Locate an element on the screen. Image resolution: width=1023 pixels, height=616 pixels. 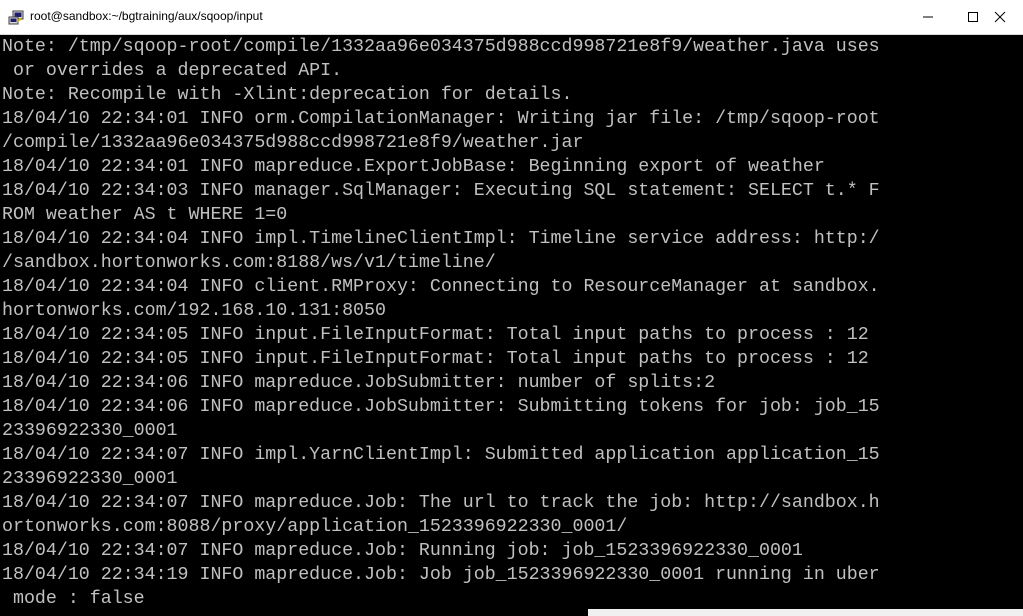
terminal-line: mode : false is located at coordinates (73, 599).